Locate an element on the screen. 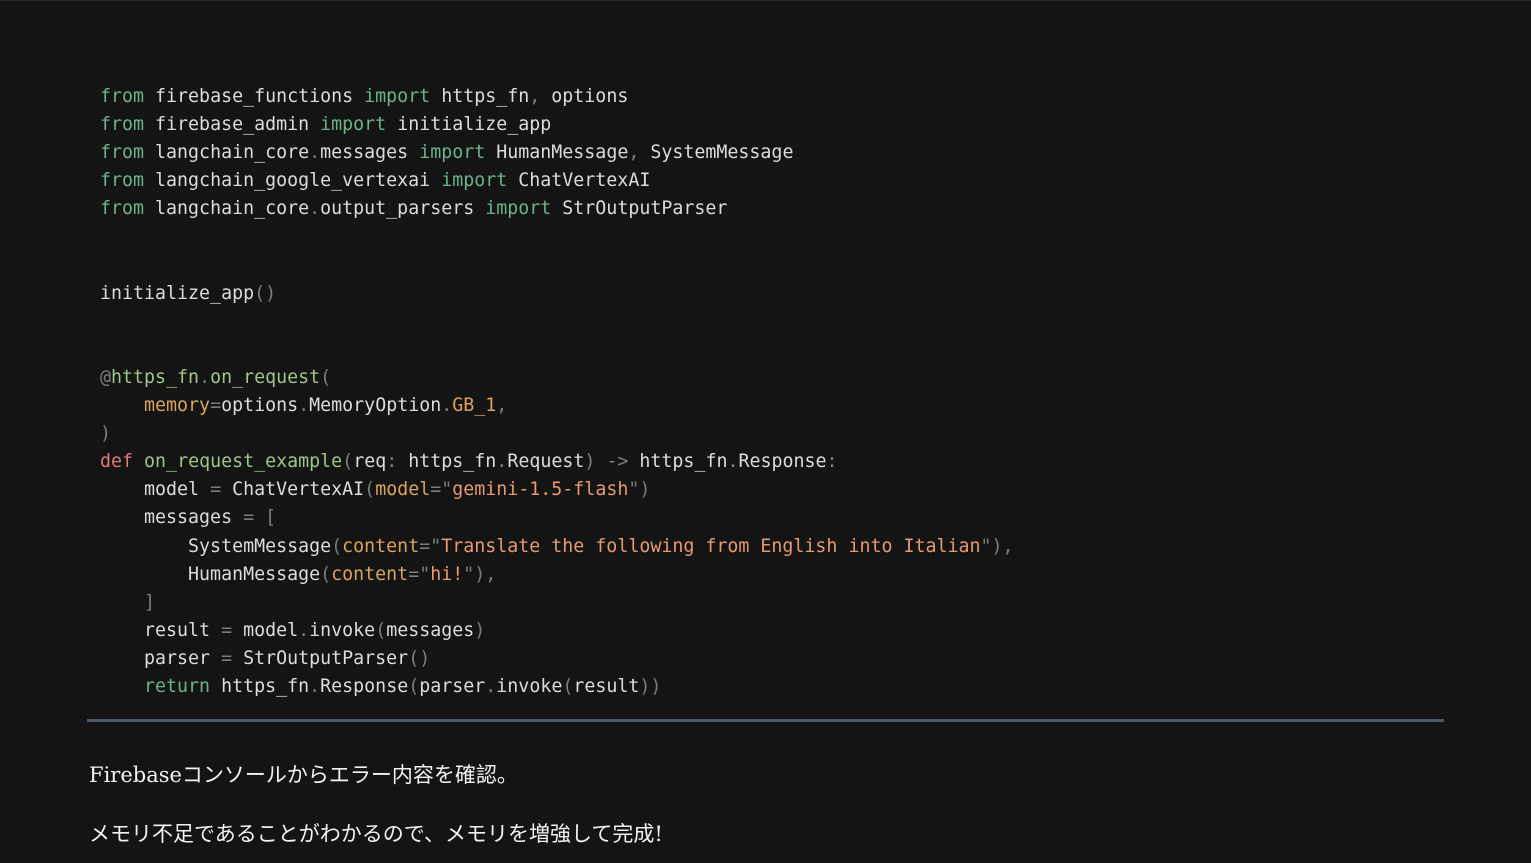  code-line: result = model.invoke(messages) is located at coordinates (557, 631).